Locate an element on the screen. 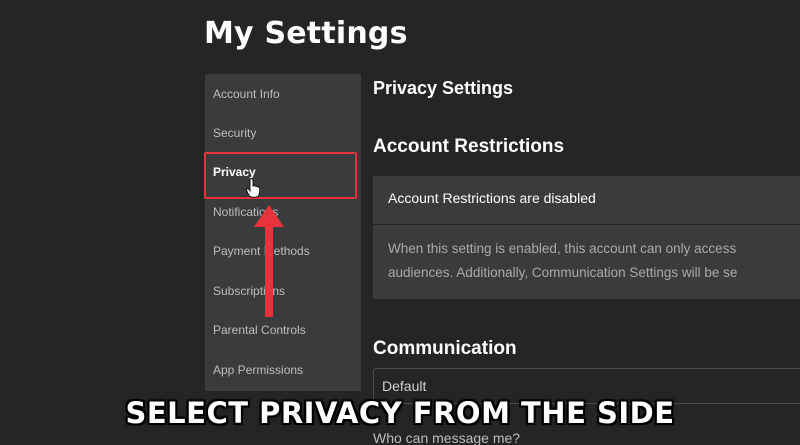  sidebar-item-label: App Permissions is located at coordinates (258, 370).